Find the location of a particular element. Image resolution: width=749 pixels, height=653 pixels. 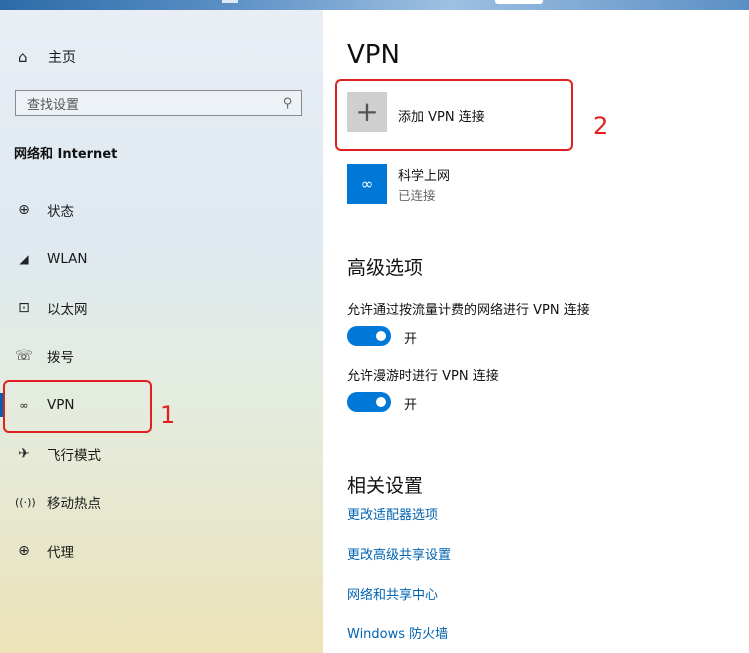

sidebar-item-label: 代理 is located at coordinates (60, 553).